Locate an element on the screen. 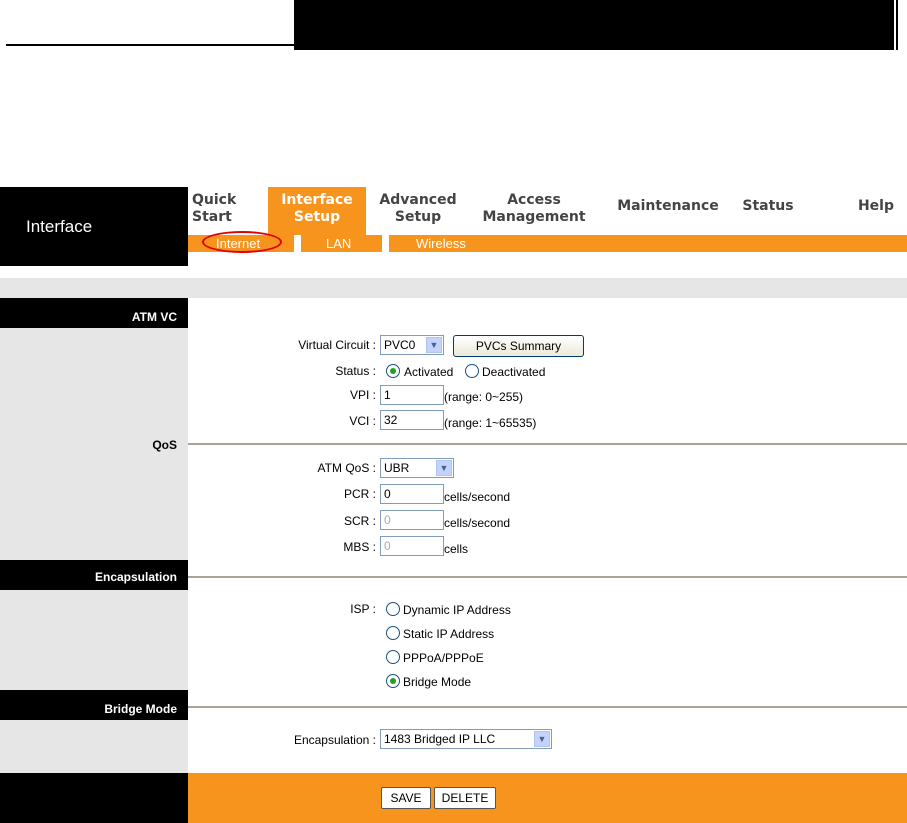 Image resolution: width=907 pixels, height=823 pixels. atm-qos-label: ATM QoS : is located at coordinates (346, 468).